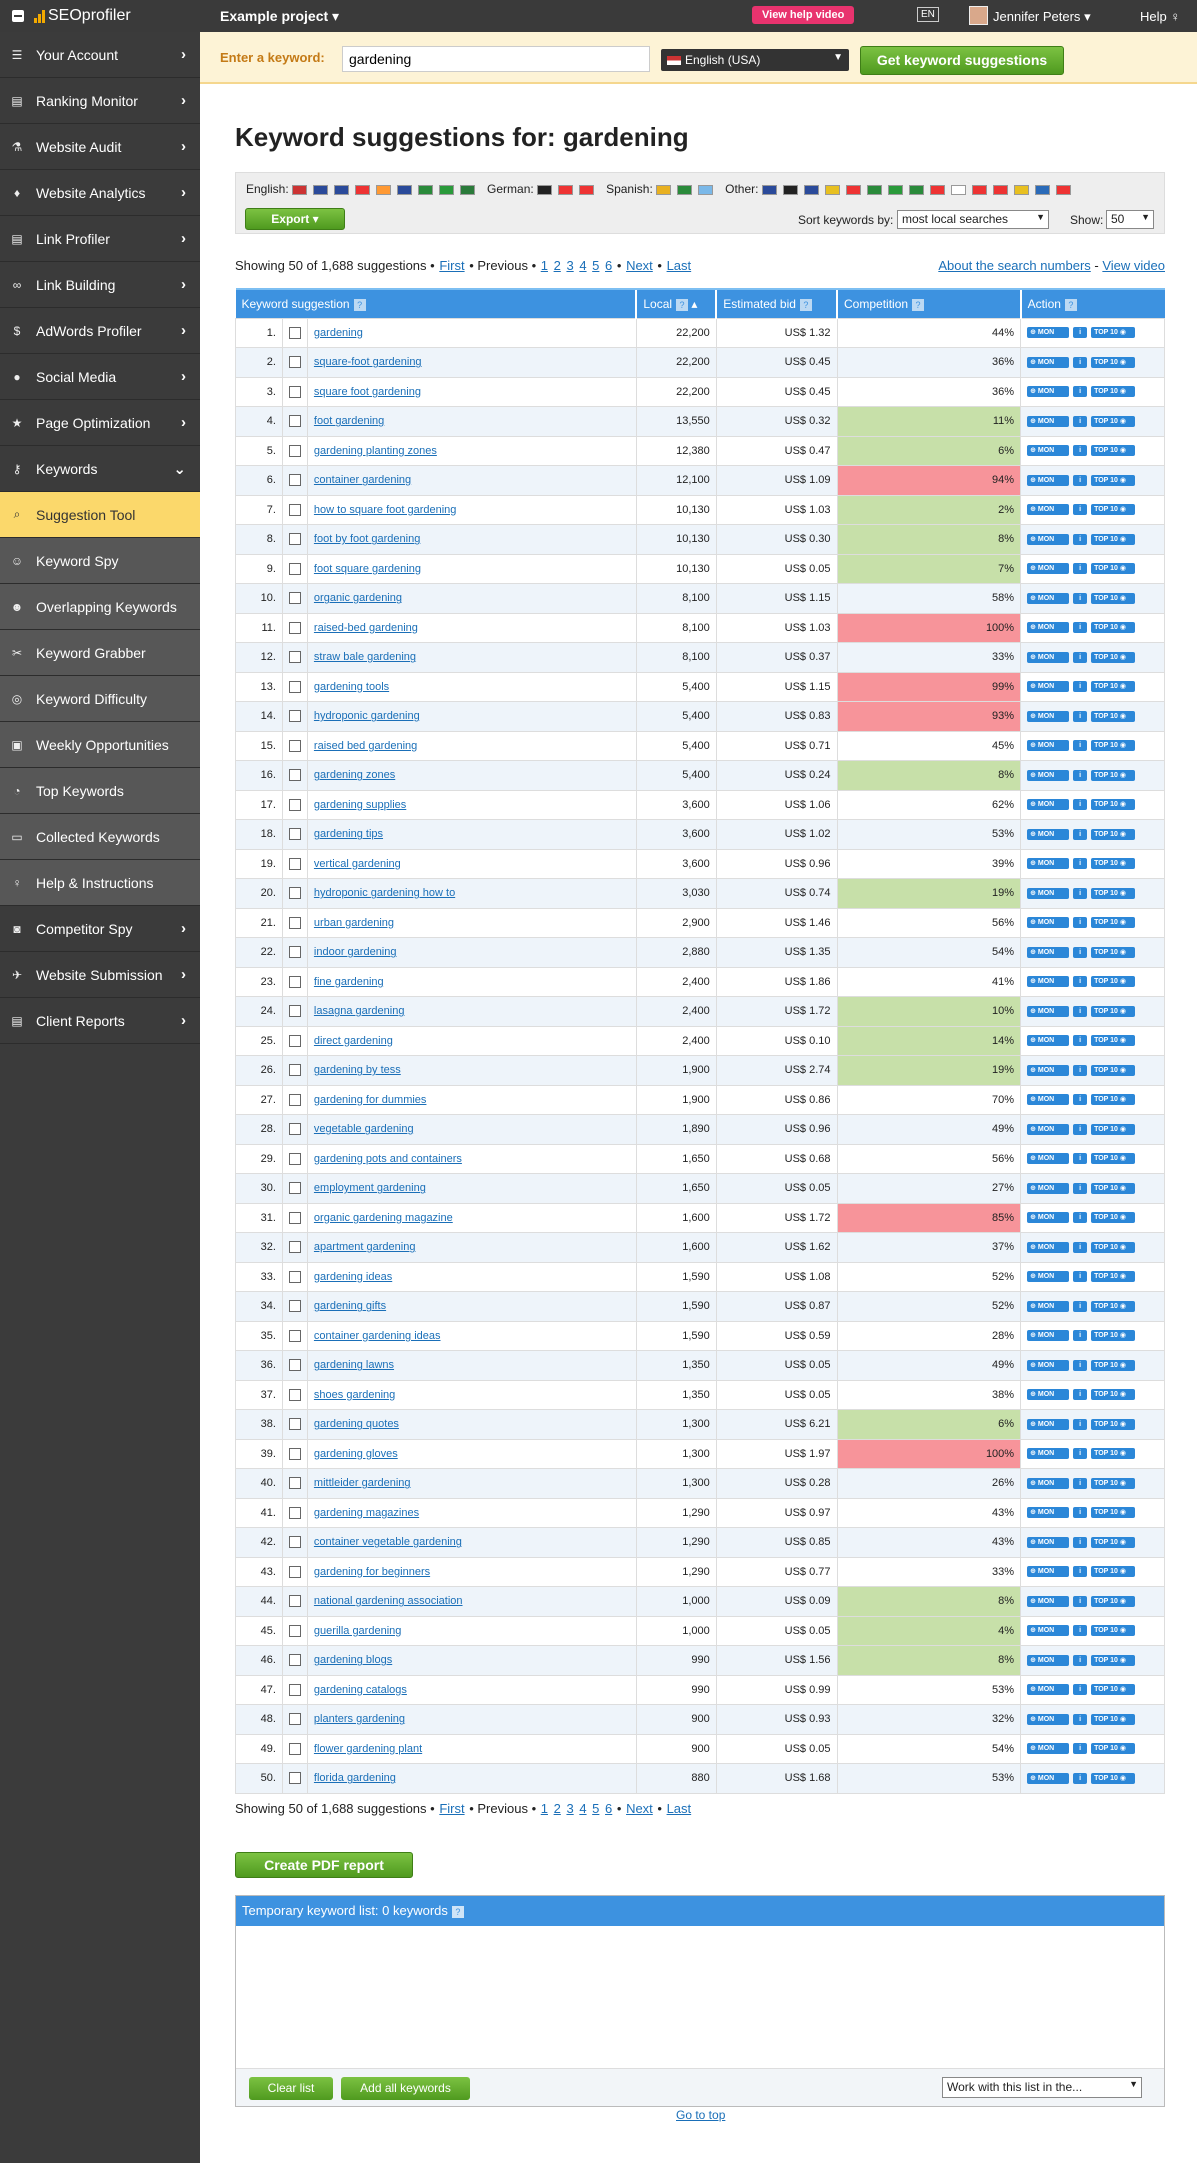 This screenshot has height=2163, width=1197. I want to click on keyword-link: florida gardening, so click(355, 1778).